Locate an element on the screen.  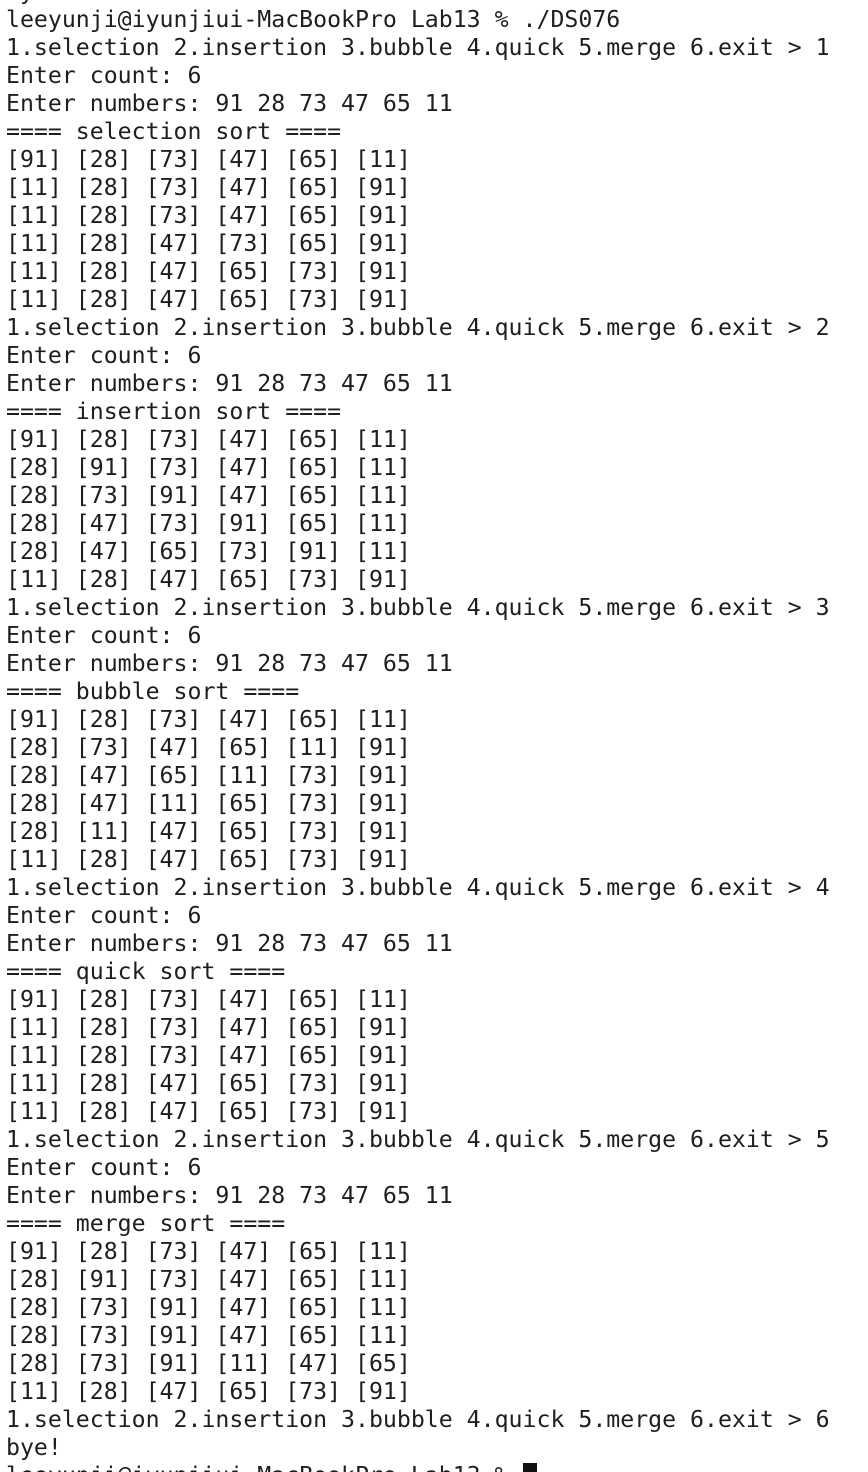
terminal-line: ==== insertion sort ==== is located at coordinates (174, 411).